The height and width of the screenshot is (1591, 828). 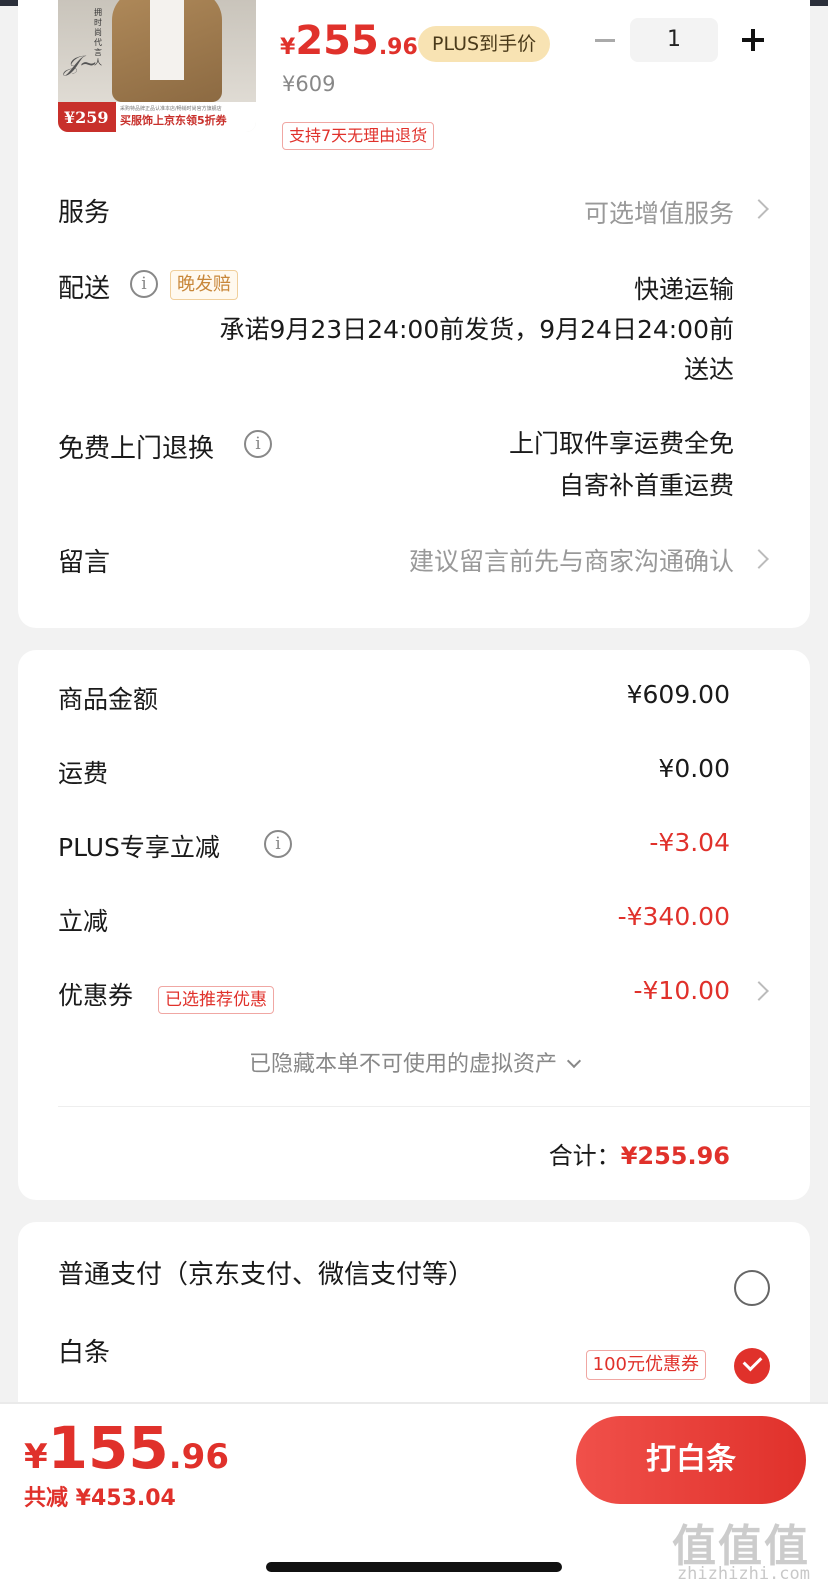 I want to click on order-total: 合计：¥255.96, so click(x=639, y=1153).